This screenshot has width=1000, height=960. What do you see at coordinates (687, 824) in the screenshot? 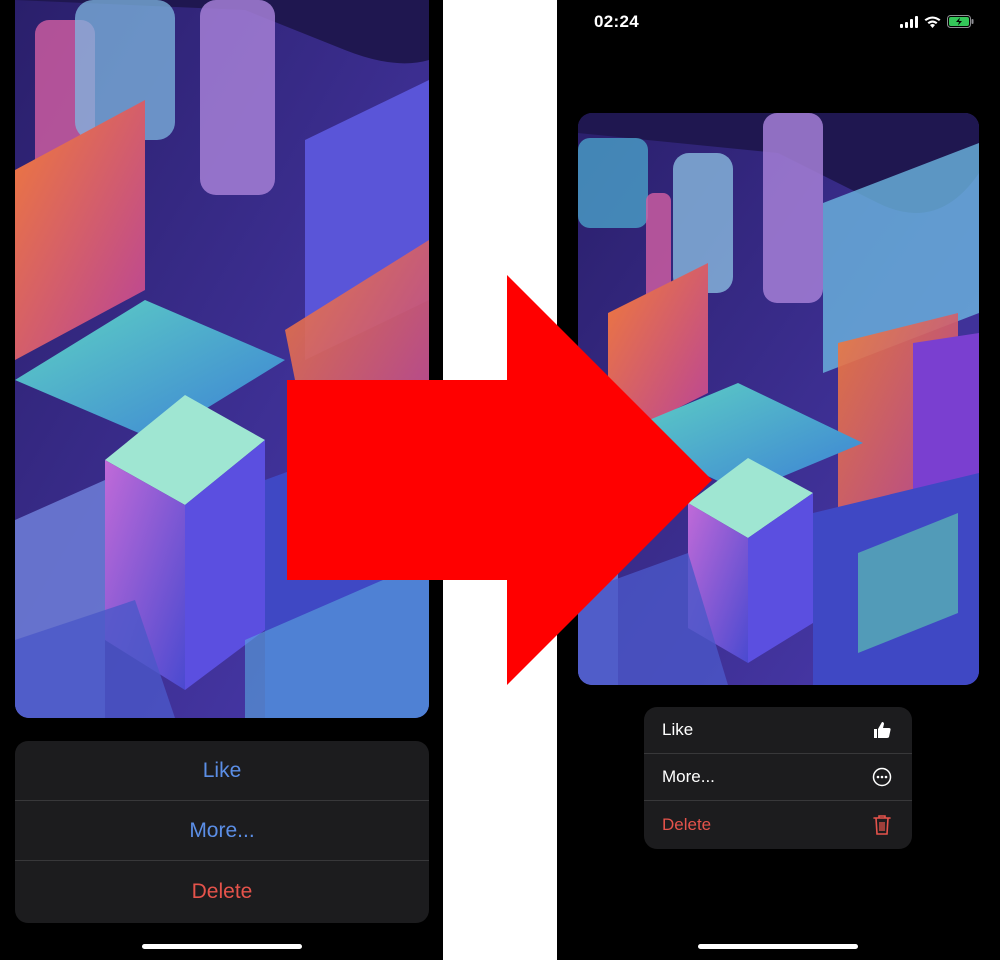
I see `menu-item-label: Delete` at bounding box center [687, 824].